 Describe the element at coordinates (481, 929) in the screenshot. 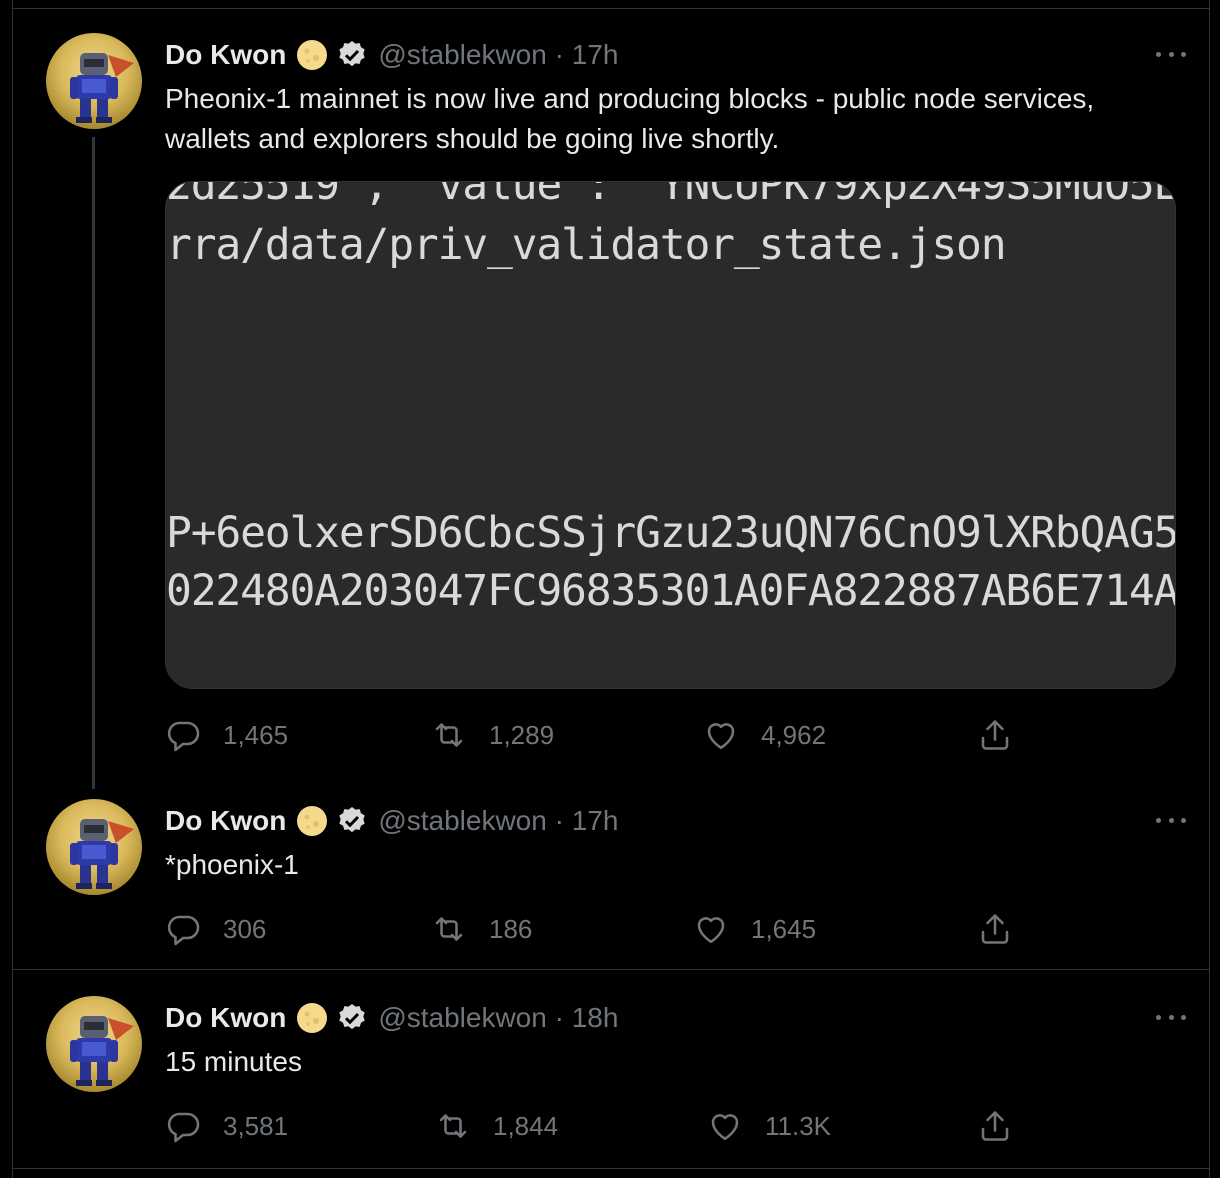

I see `retweet-button: 186` at that location.